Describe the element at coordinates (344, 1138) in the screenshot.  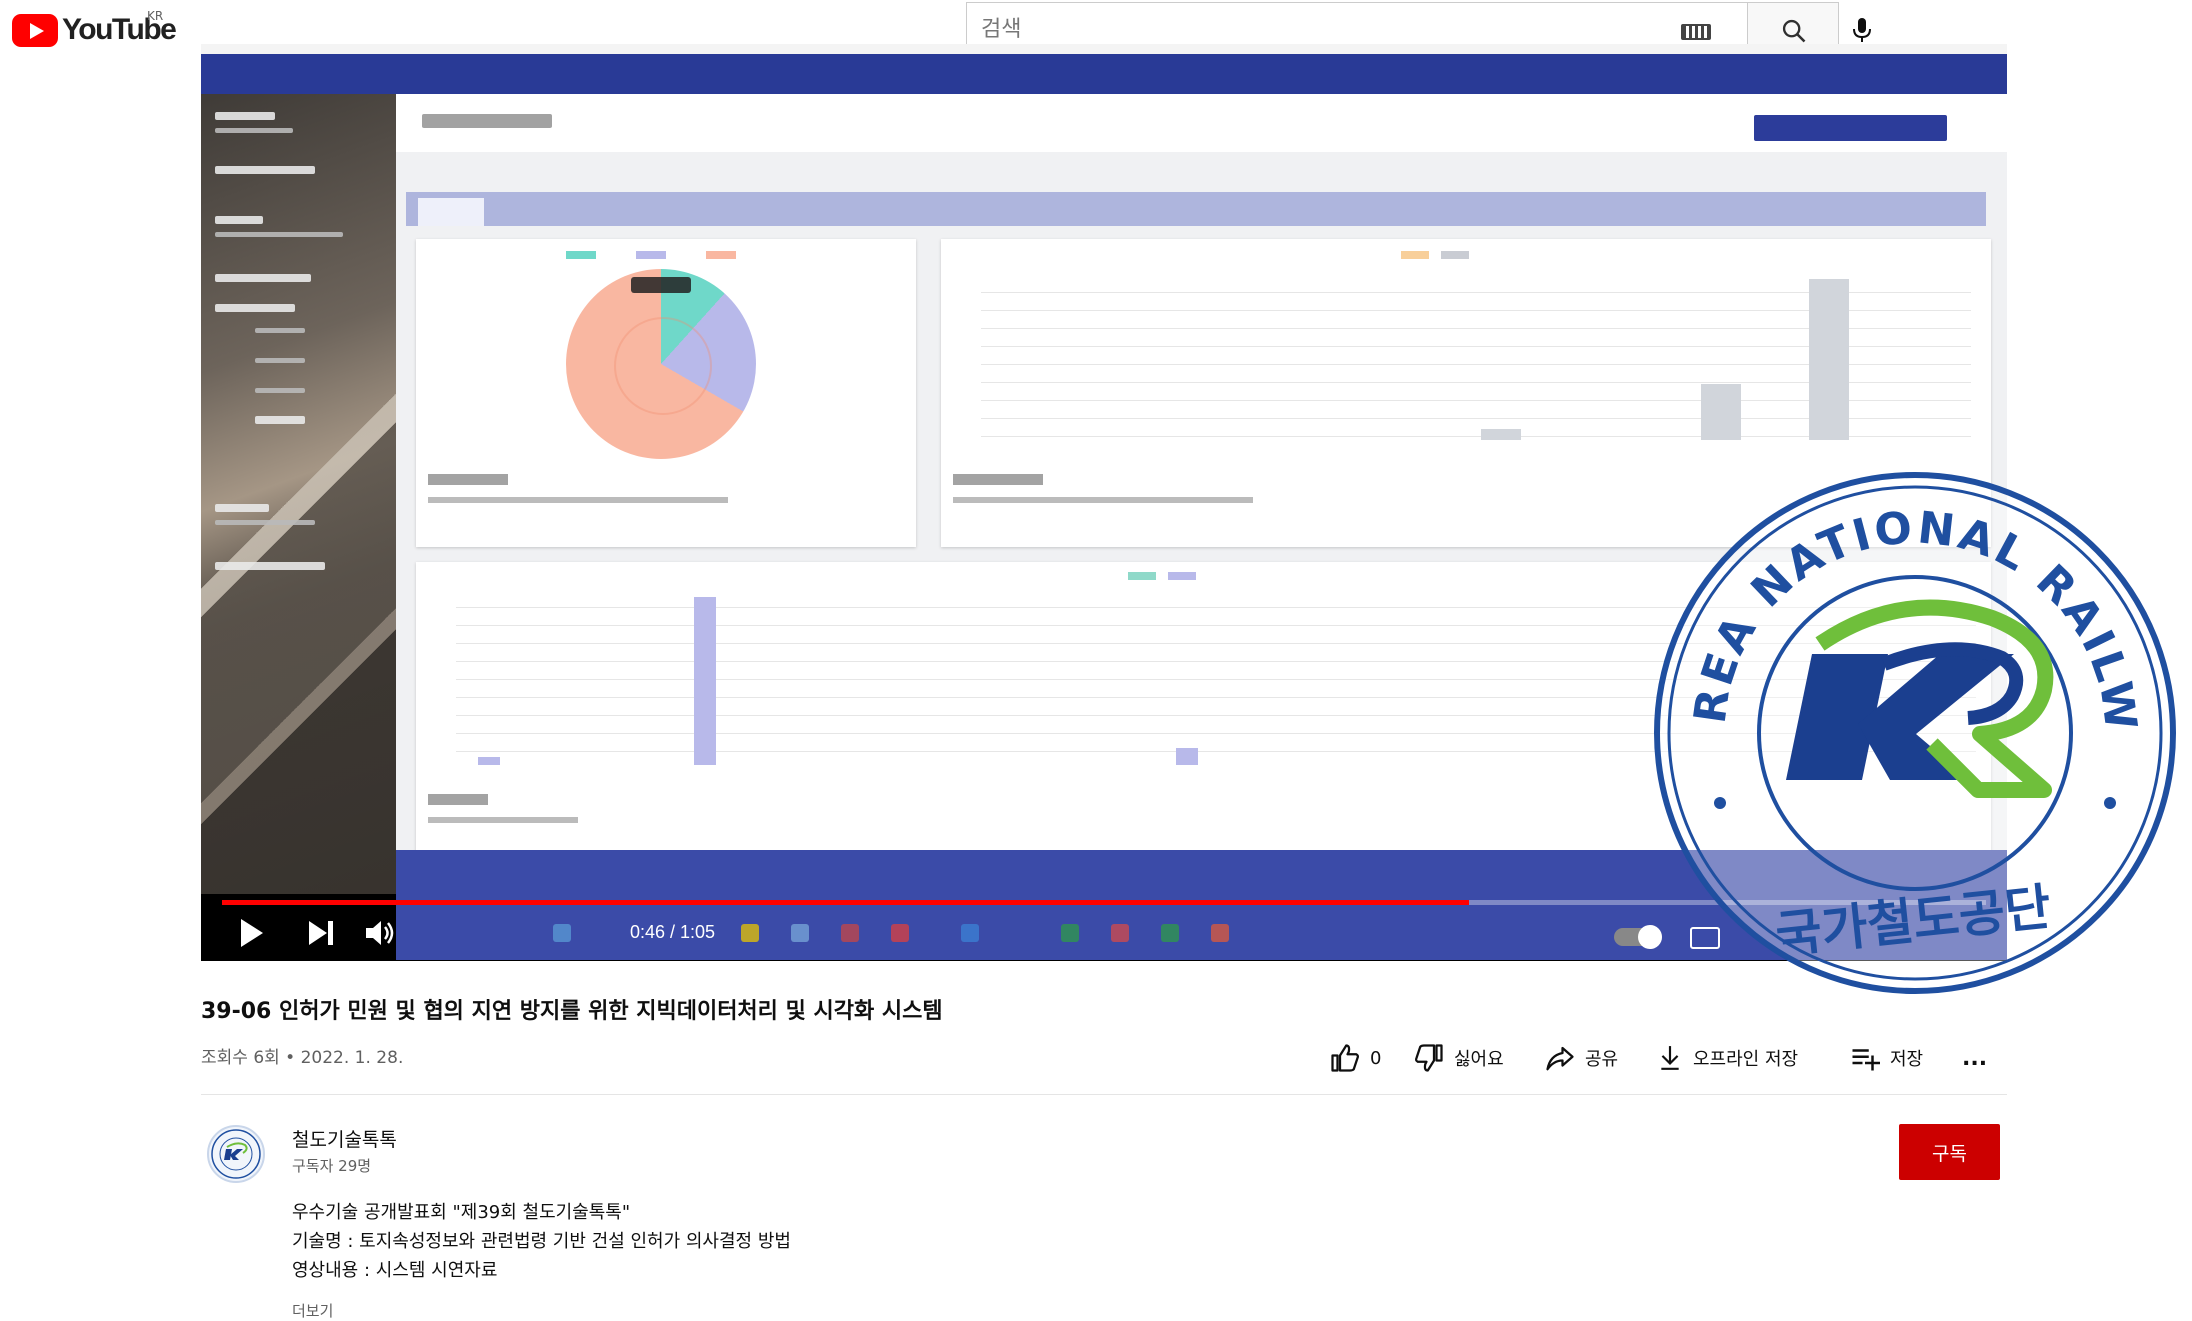
I see `channel-name: 철도기술톡톡` at that location.